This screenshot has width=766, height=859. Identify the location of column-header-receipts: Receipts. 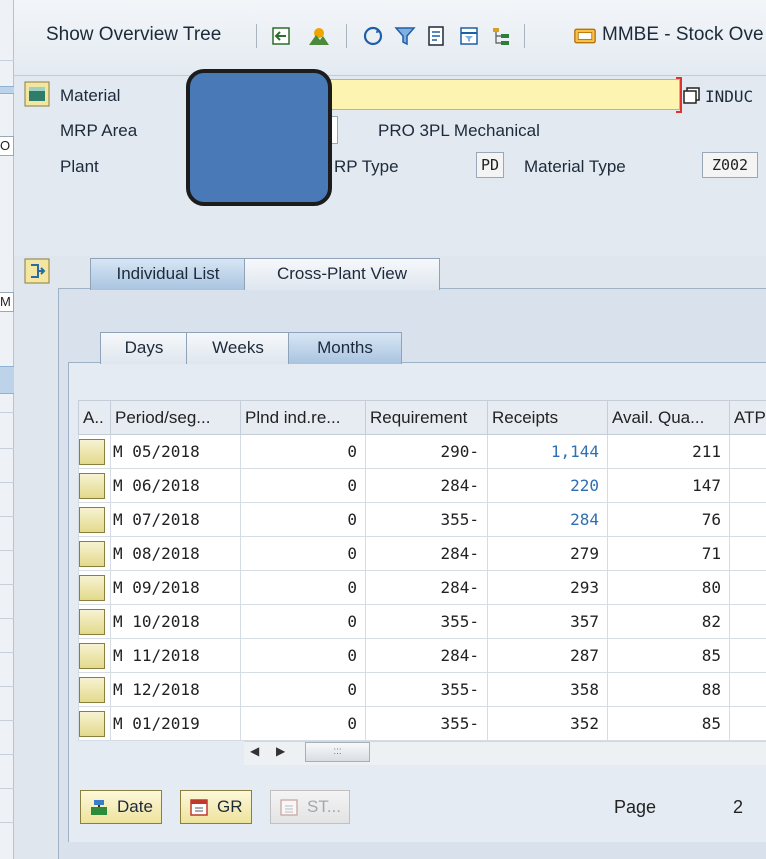
(547, 417).